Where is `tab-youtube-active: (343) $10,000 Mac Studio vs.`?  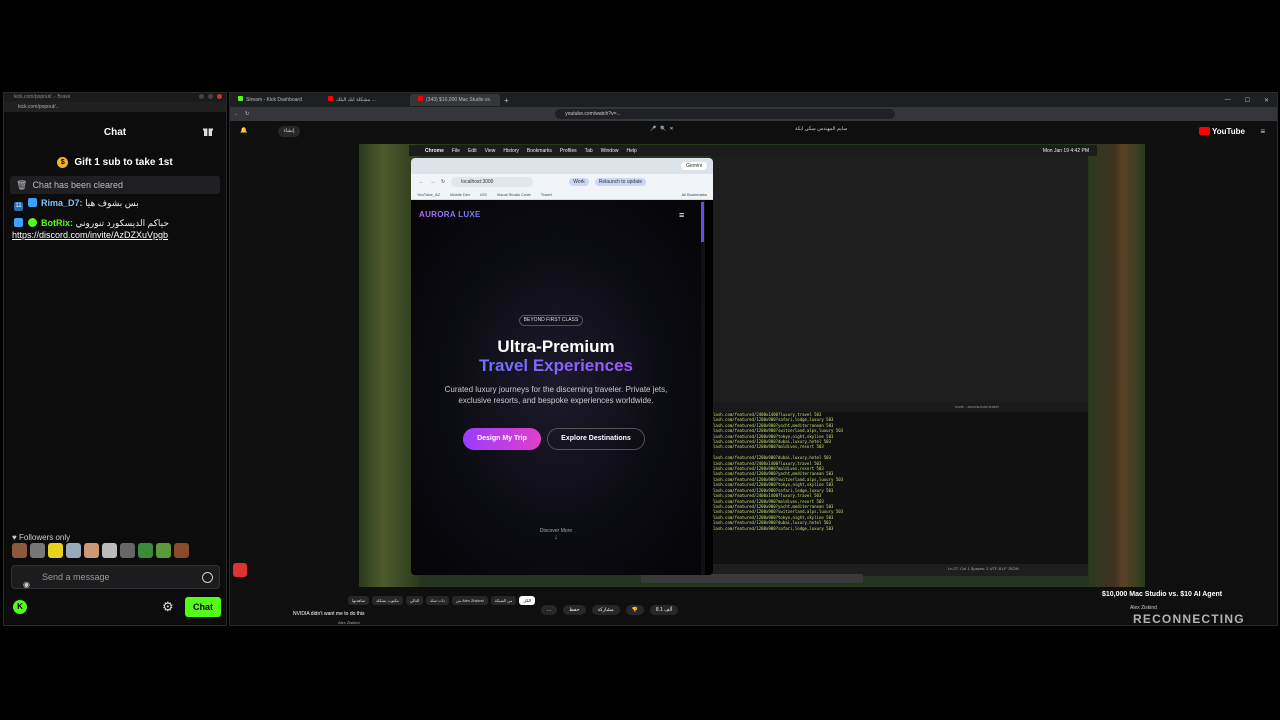 tab-youtube-active: (343) $10,000 Mac Studio vs. is located at coordinates (455, 100).